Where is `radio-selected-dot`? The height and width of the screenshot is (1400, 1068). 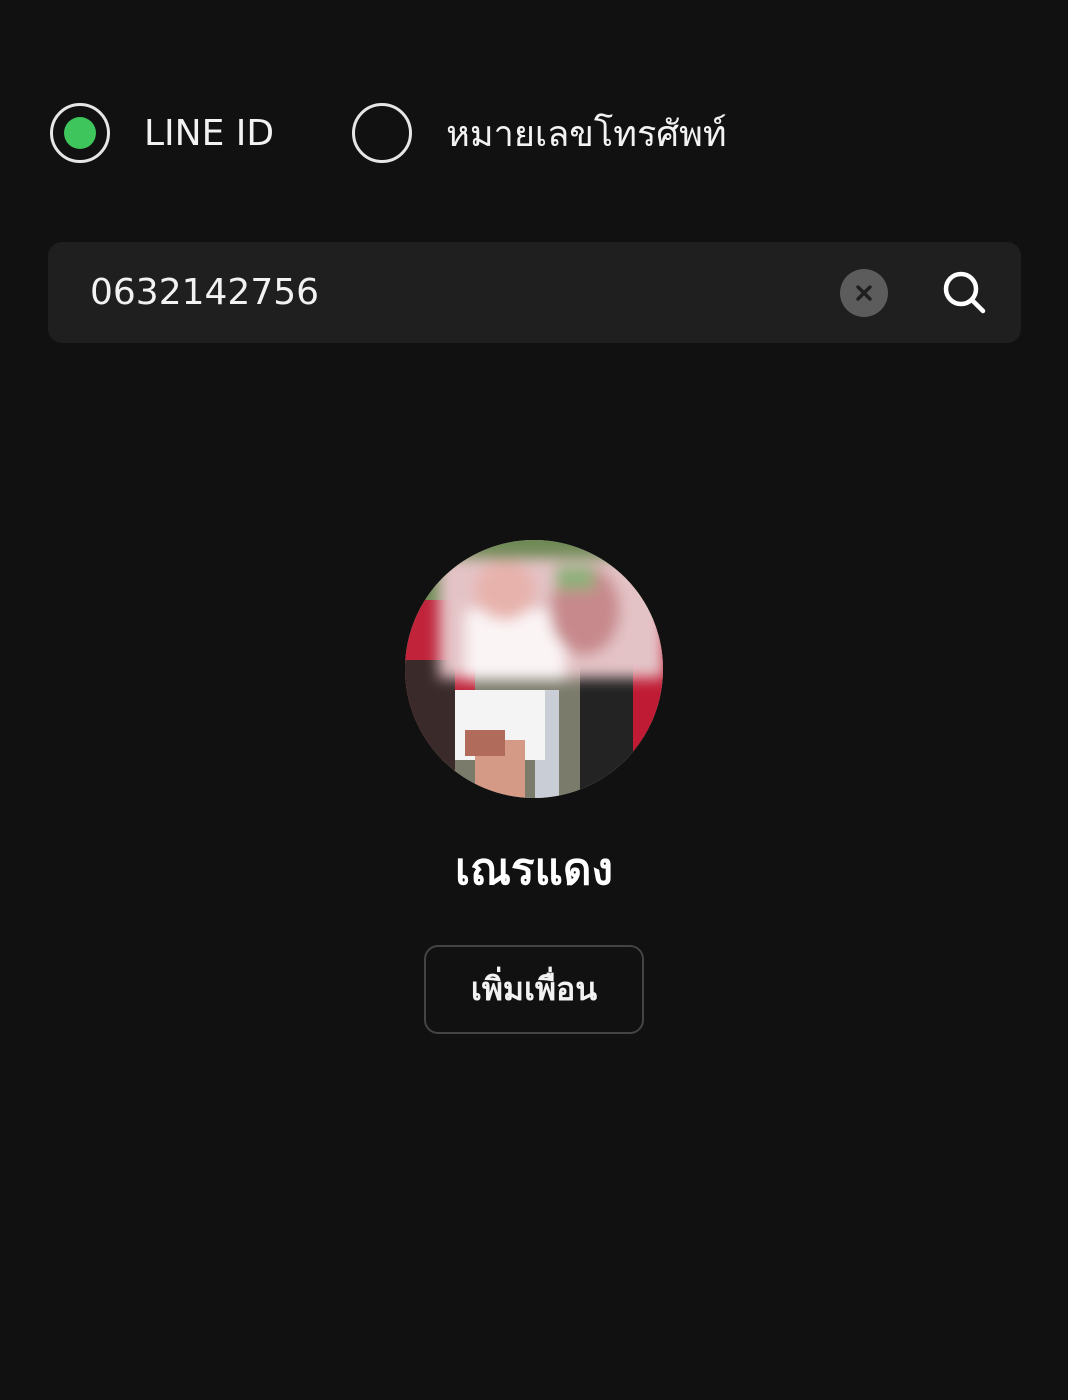 radio-selected-dot is located at coordinates (80, 133).